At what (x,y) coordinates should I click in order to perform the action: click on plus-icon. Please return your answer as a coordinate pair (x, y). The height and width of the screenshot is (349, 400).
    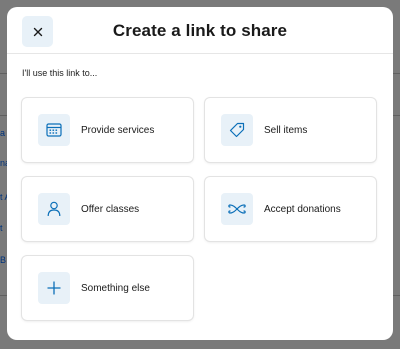
    Looking at the image, I should click on (54, 288).